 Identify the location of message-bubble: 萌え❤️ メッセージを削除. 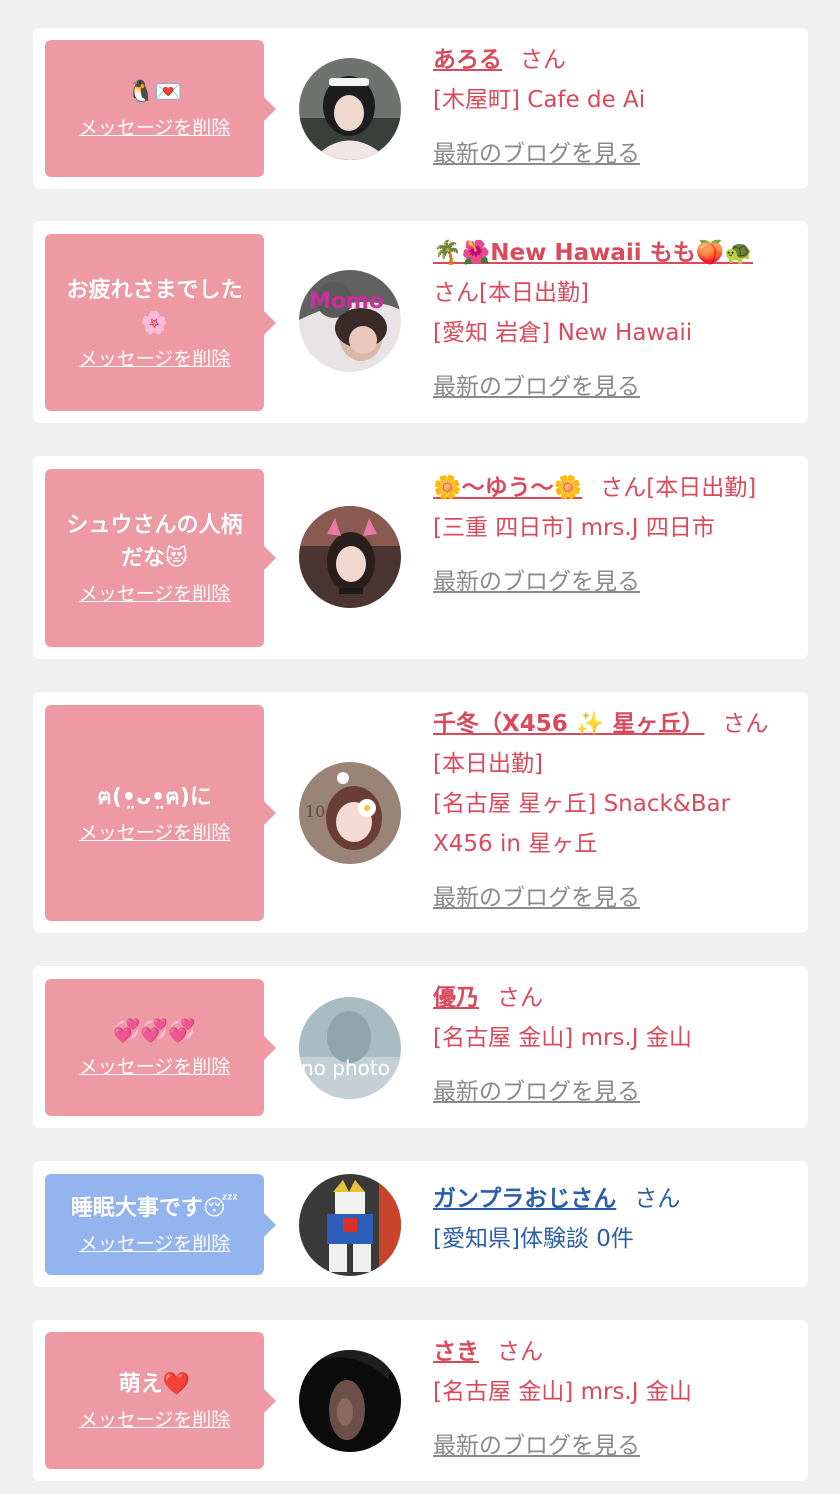
(160, 1400).